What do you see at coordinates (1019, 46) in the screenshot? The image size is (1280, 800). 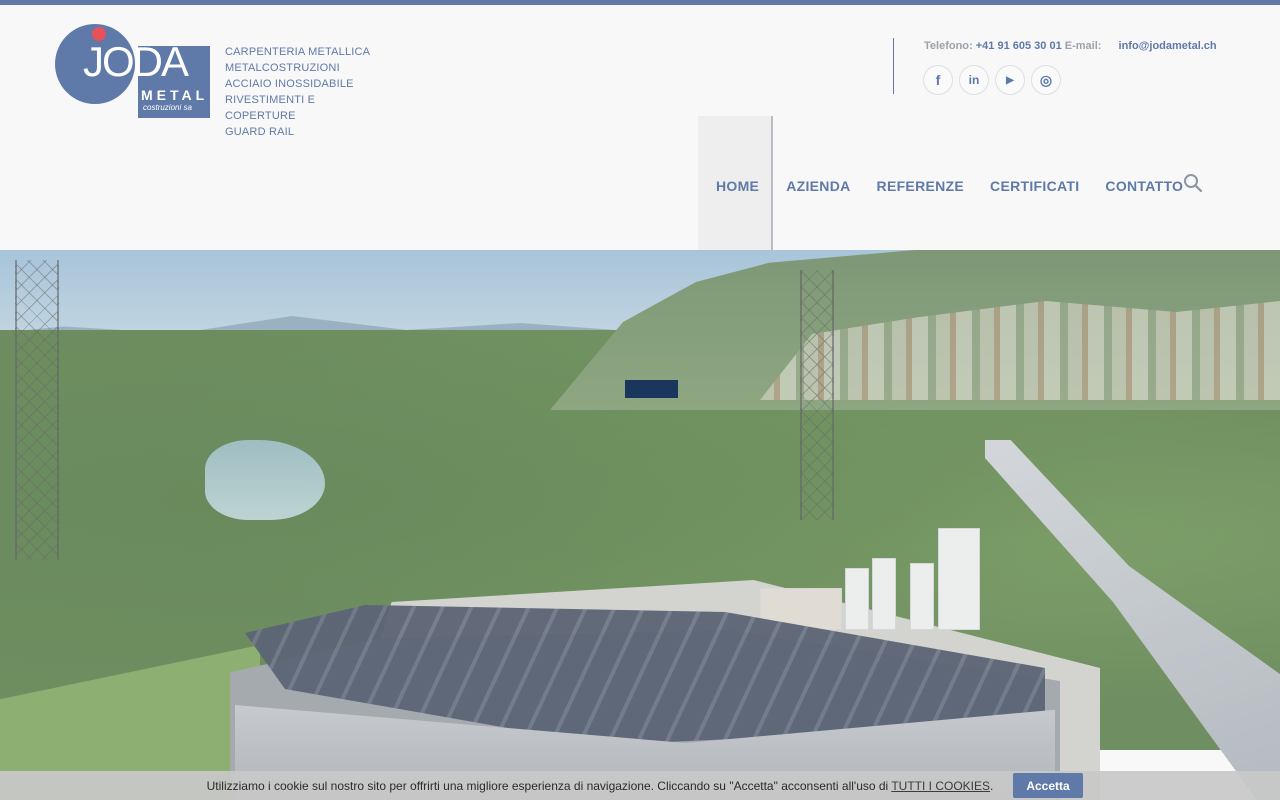 I see `phone-link: +41 91 605 30 01` at bounding box center [1019, 46].